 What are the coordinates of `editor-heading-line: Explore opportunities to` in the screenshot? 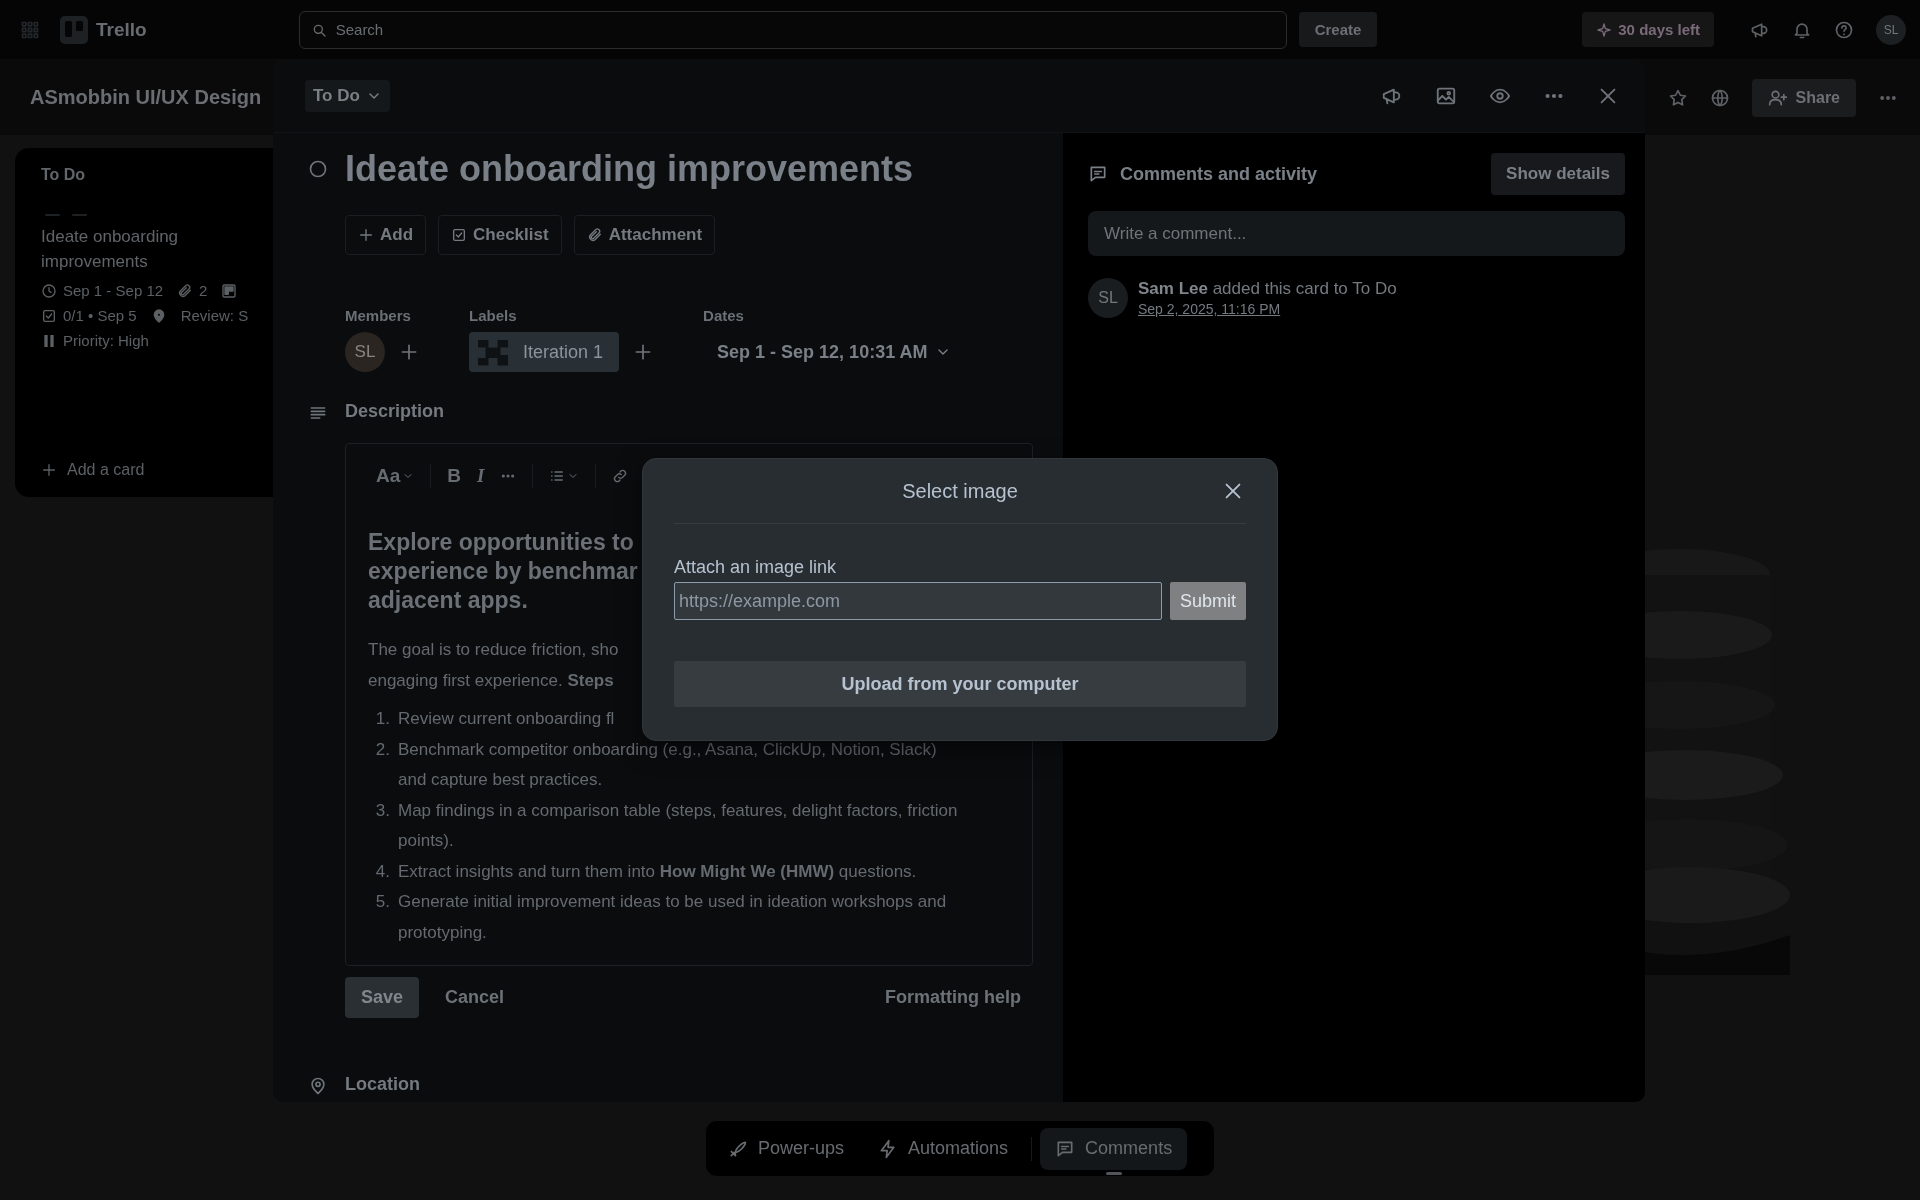 It's located at (501, 542).